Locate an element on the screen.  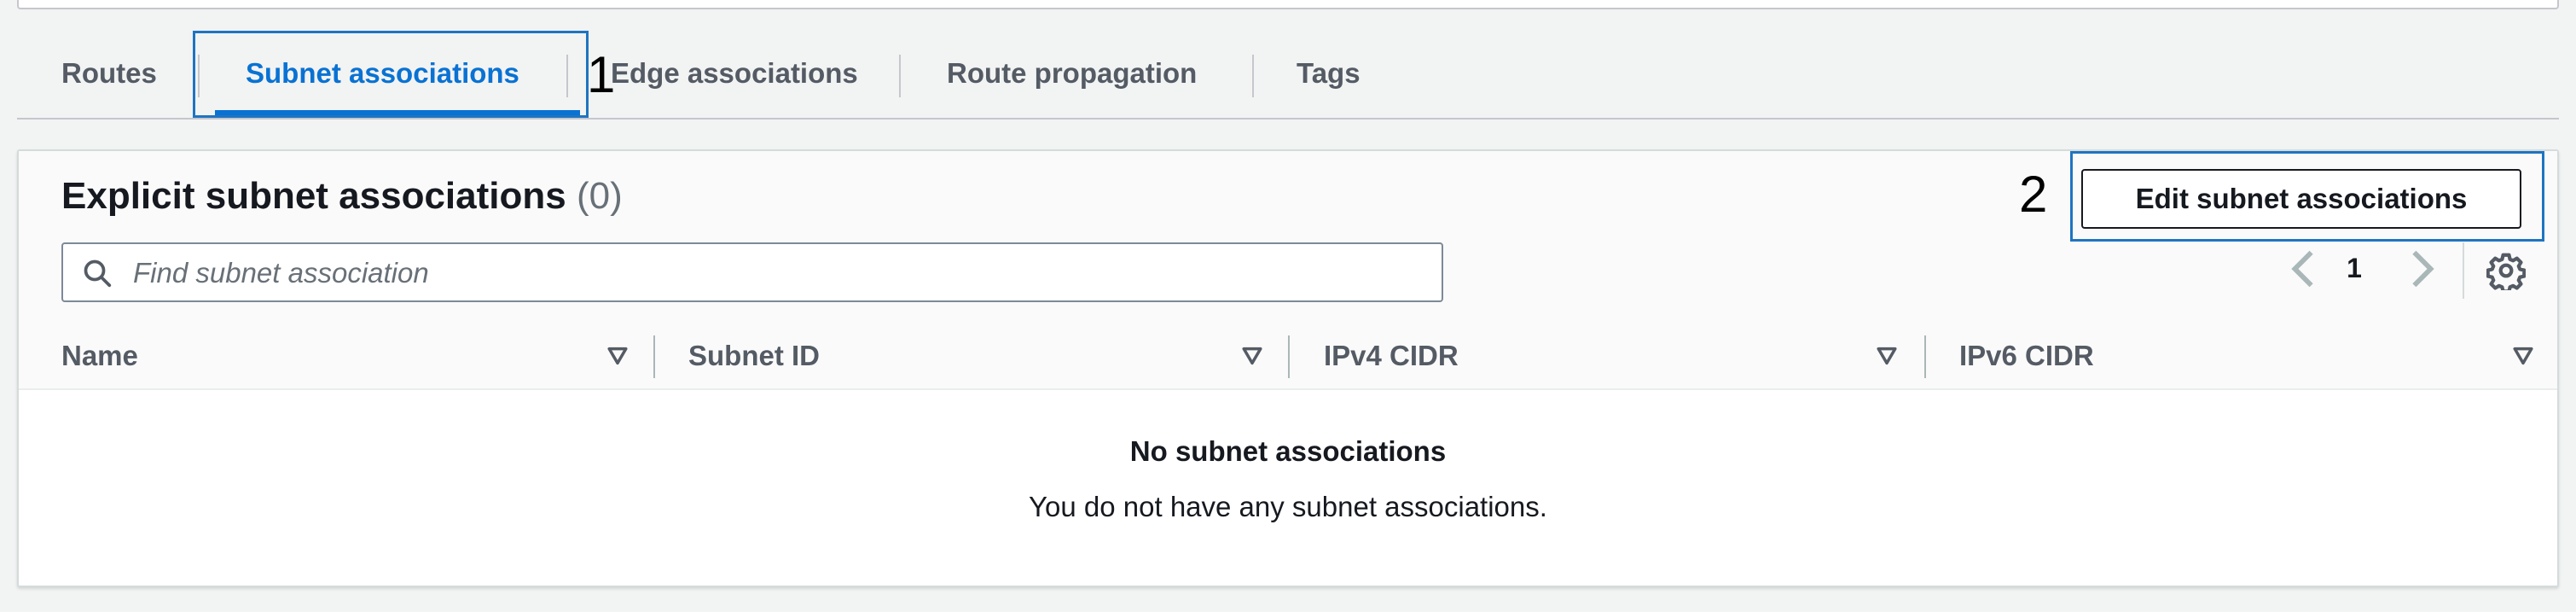
pagination-divider is located at coordinates (2463, 270).